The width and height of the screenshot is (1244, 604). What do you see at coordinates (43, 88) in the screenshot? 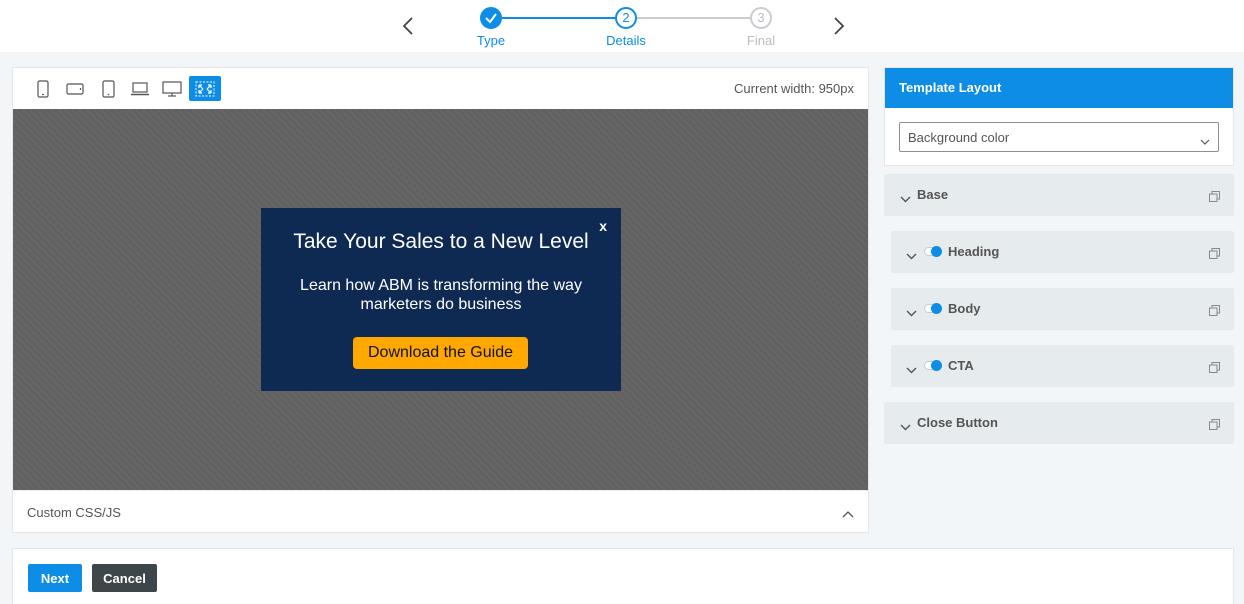
I see `phone-portrait-icon` at bounding box center [43, 88].